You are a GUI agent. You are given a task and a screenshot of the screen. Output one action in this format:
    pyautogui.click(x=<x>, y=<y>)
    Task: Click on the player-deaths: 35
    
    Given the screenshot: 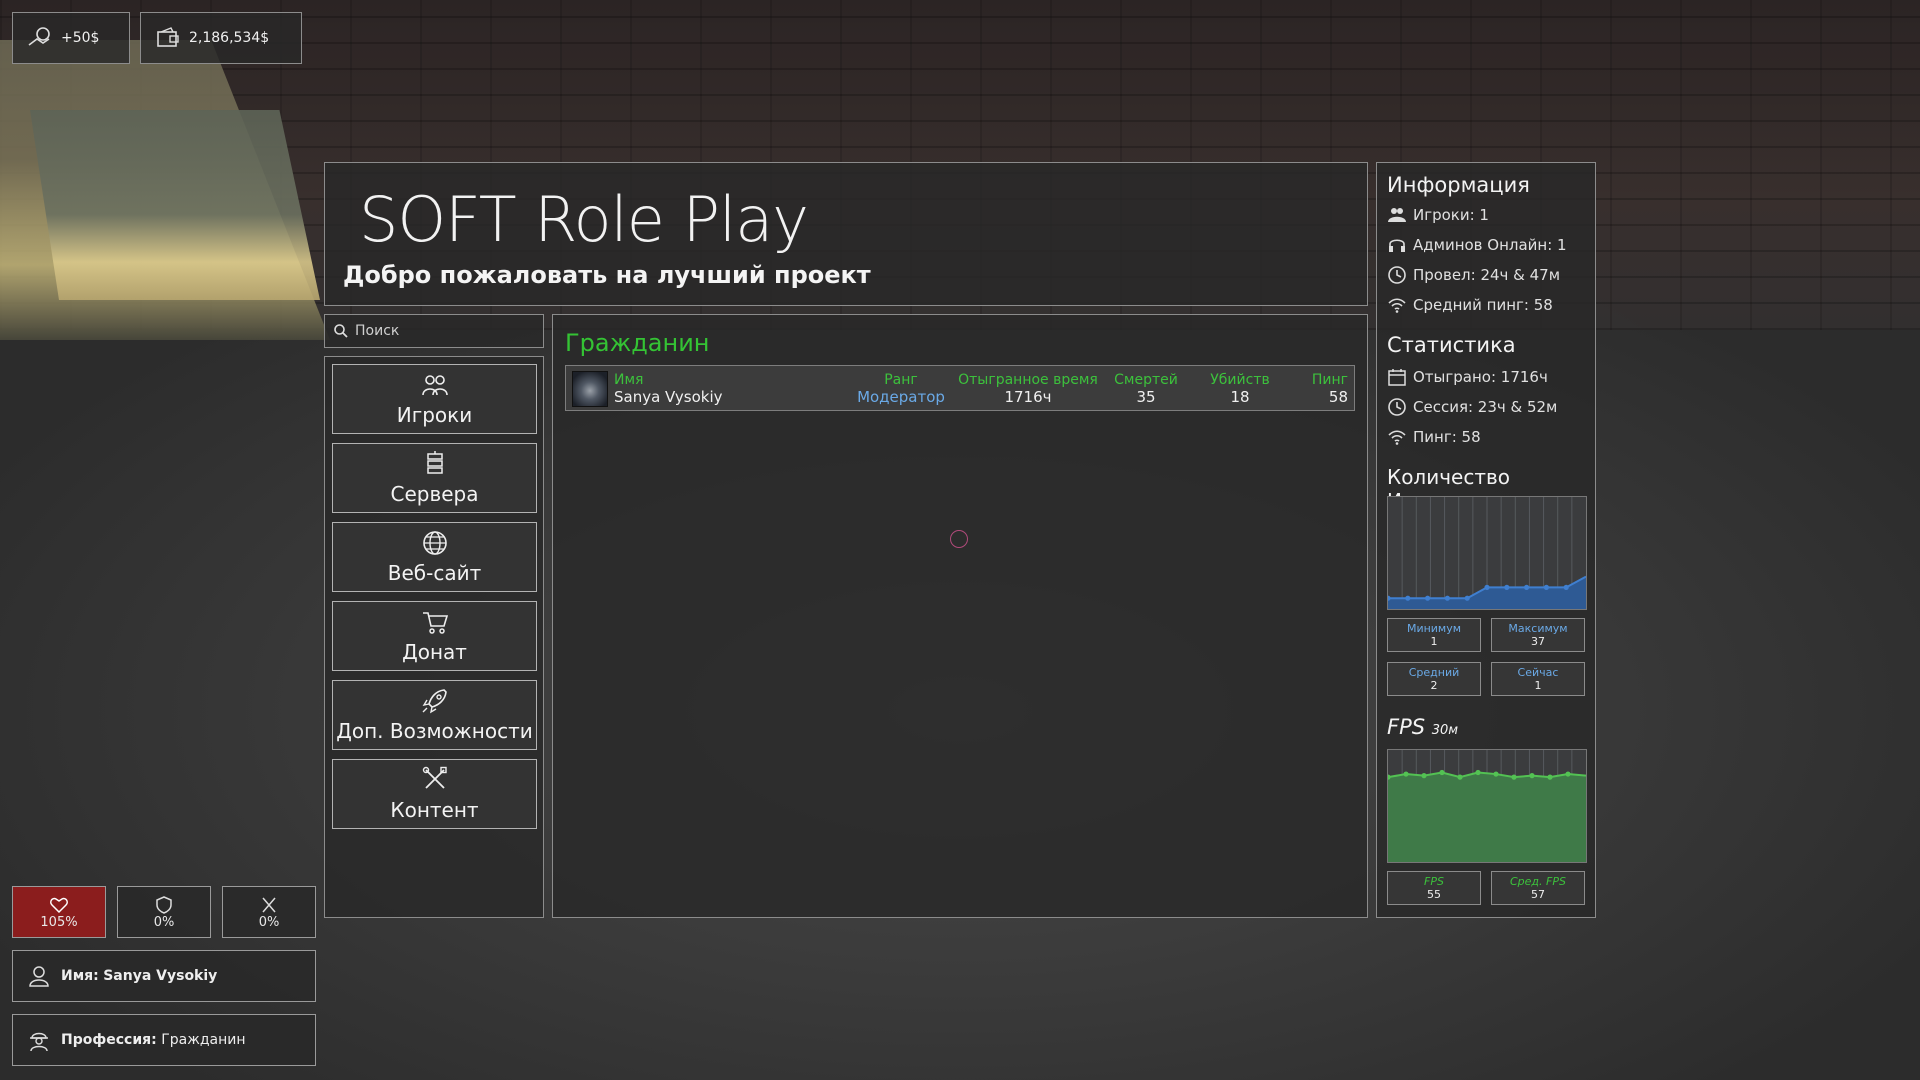 What is the action you would take?
    pyautogui.click(x=1146, y=397)
    